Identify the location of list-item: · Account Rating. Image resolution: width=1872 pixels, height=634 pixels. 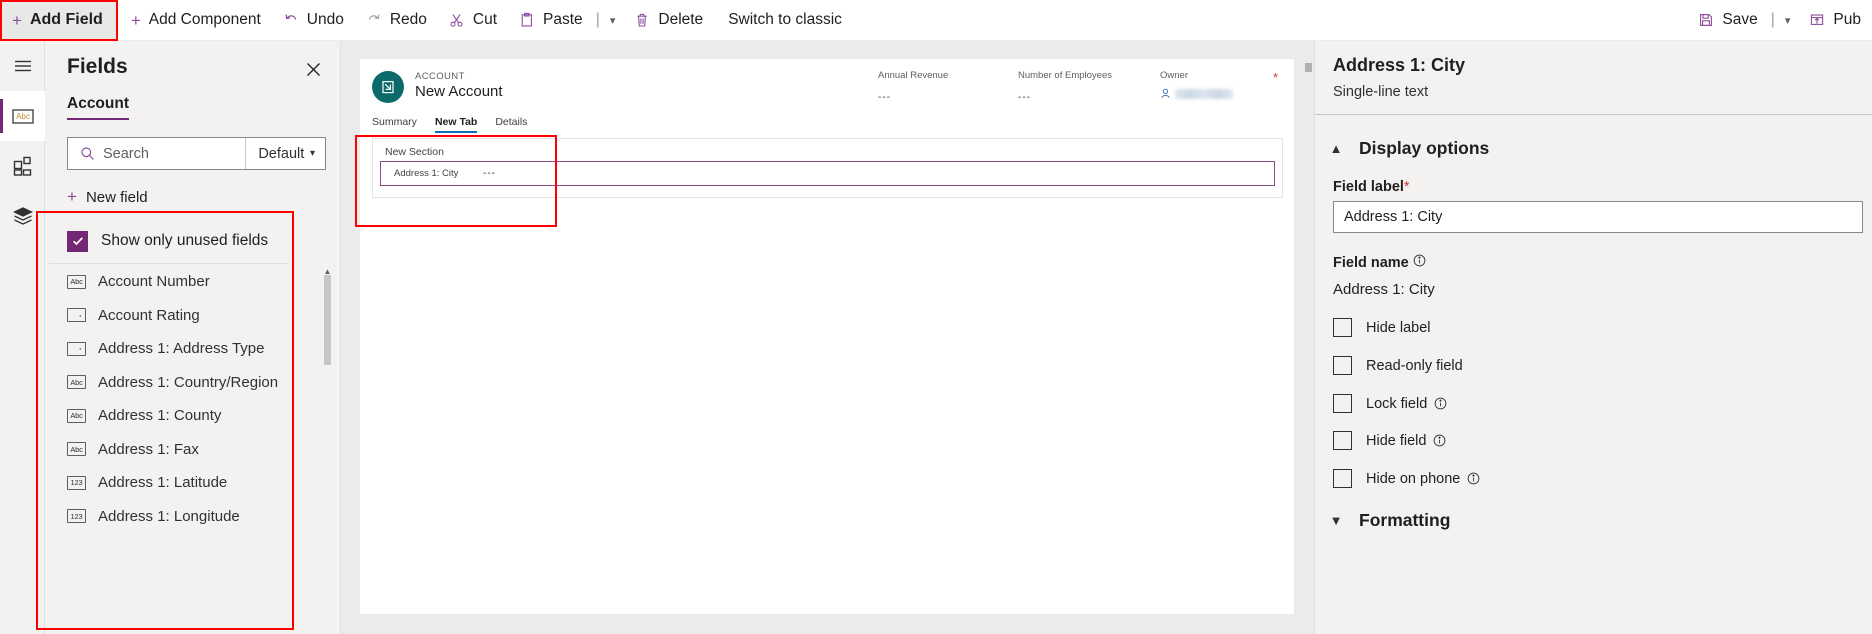
(194, 316).